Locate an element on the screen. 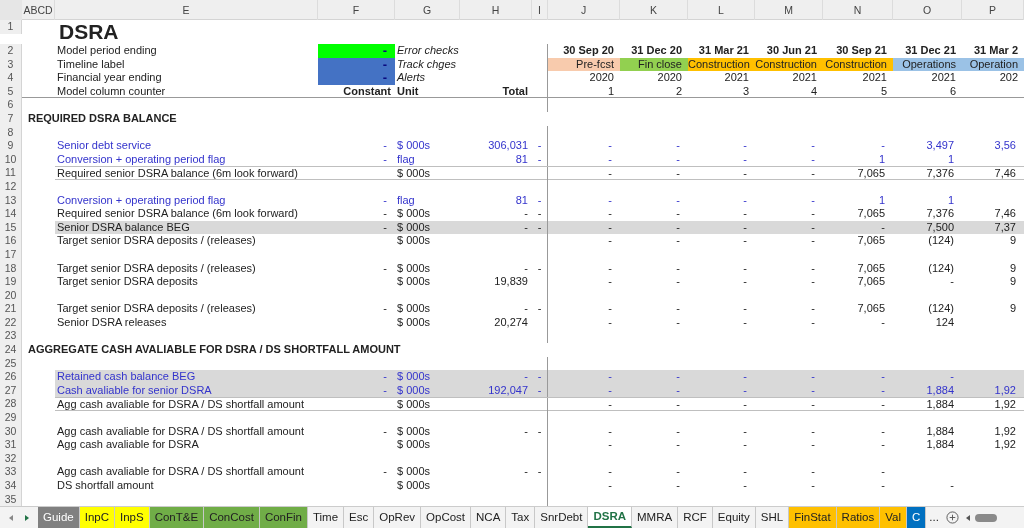 Image resolution: width=1024 pixels, height=528 pixels. row-number: 28 is located at coordinates (11, 404).